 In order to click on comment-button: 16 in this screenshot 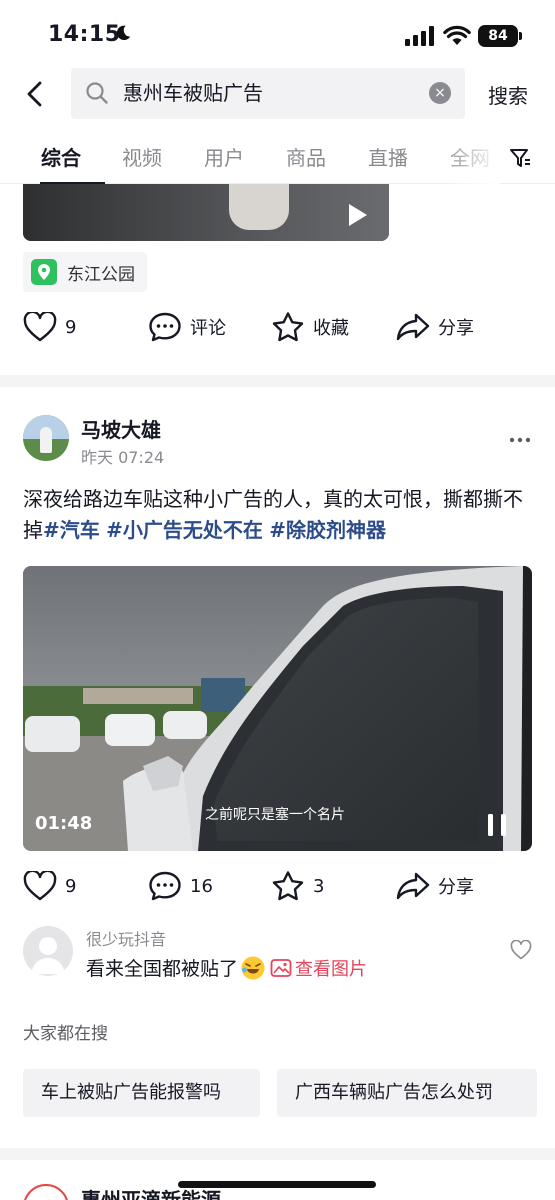, I will do `click(180, 886)`.